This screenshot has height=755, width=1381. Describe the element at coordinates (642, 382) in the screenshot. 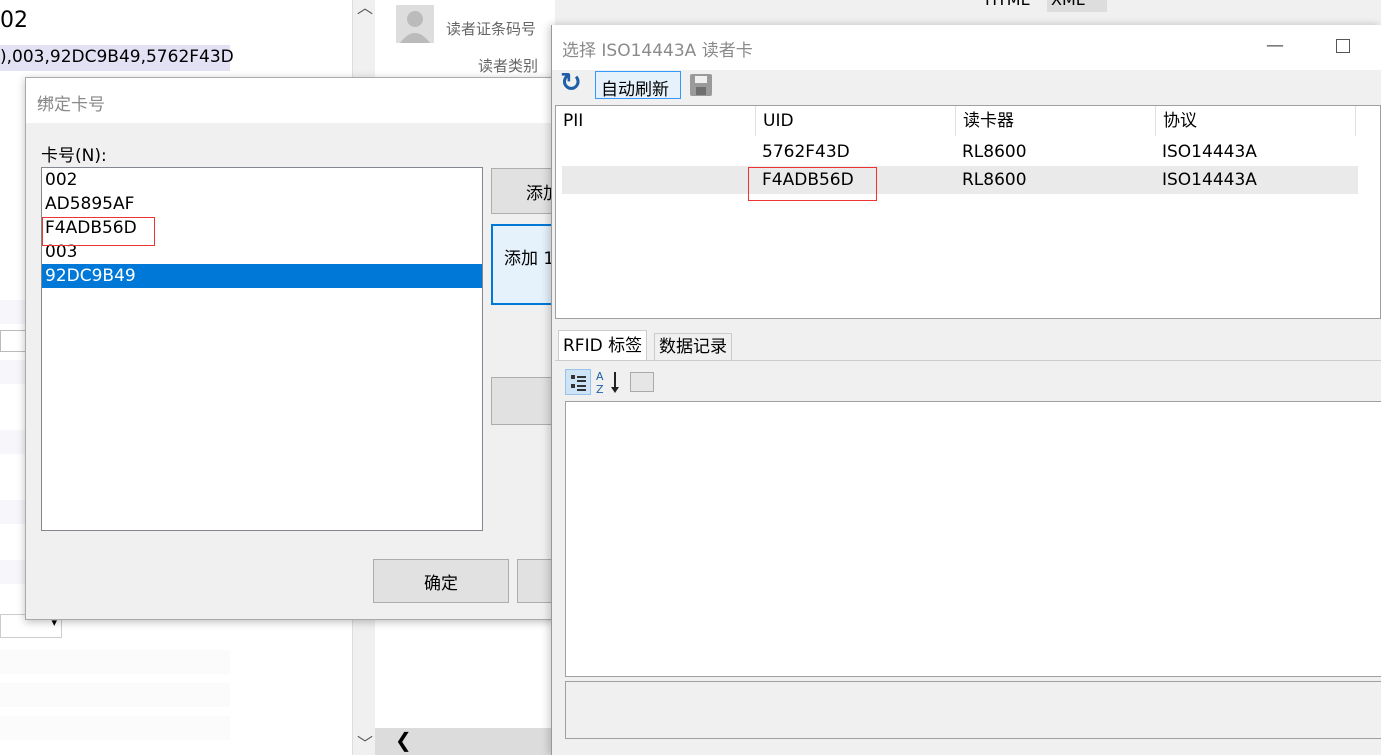

I see `property-pages-icon` at that location.